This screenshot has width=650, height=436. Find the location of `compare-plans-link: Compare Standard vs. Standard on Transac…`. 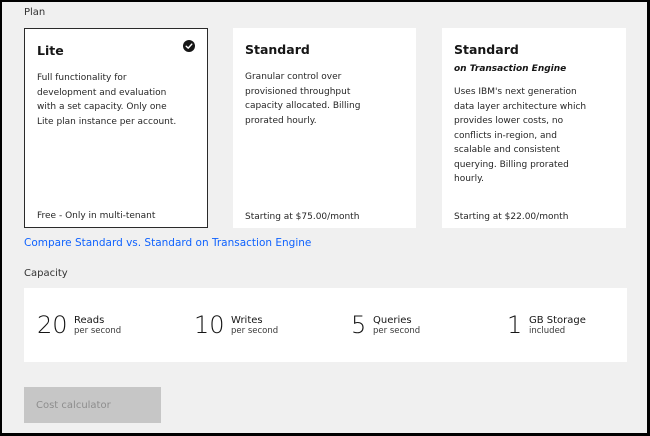

compare-plans-link: Compare Standard vs. Standard on Transac… is located at coordinates (167, 243).